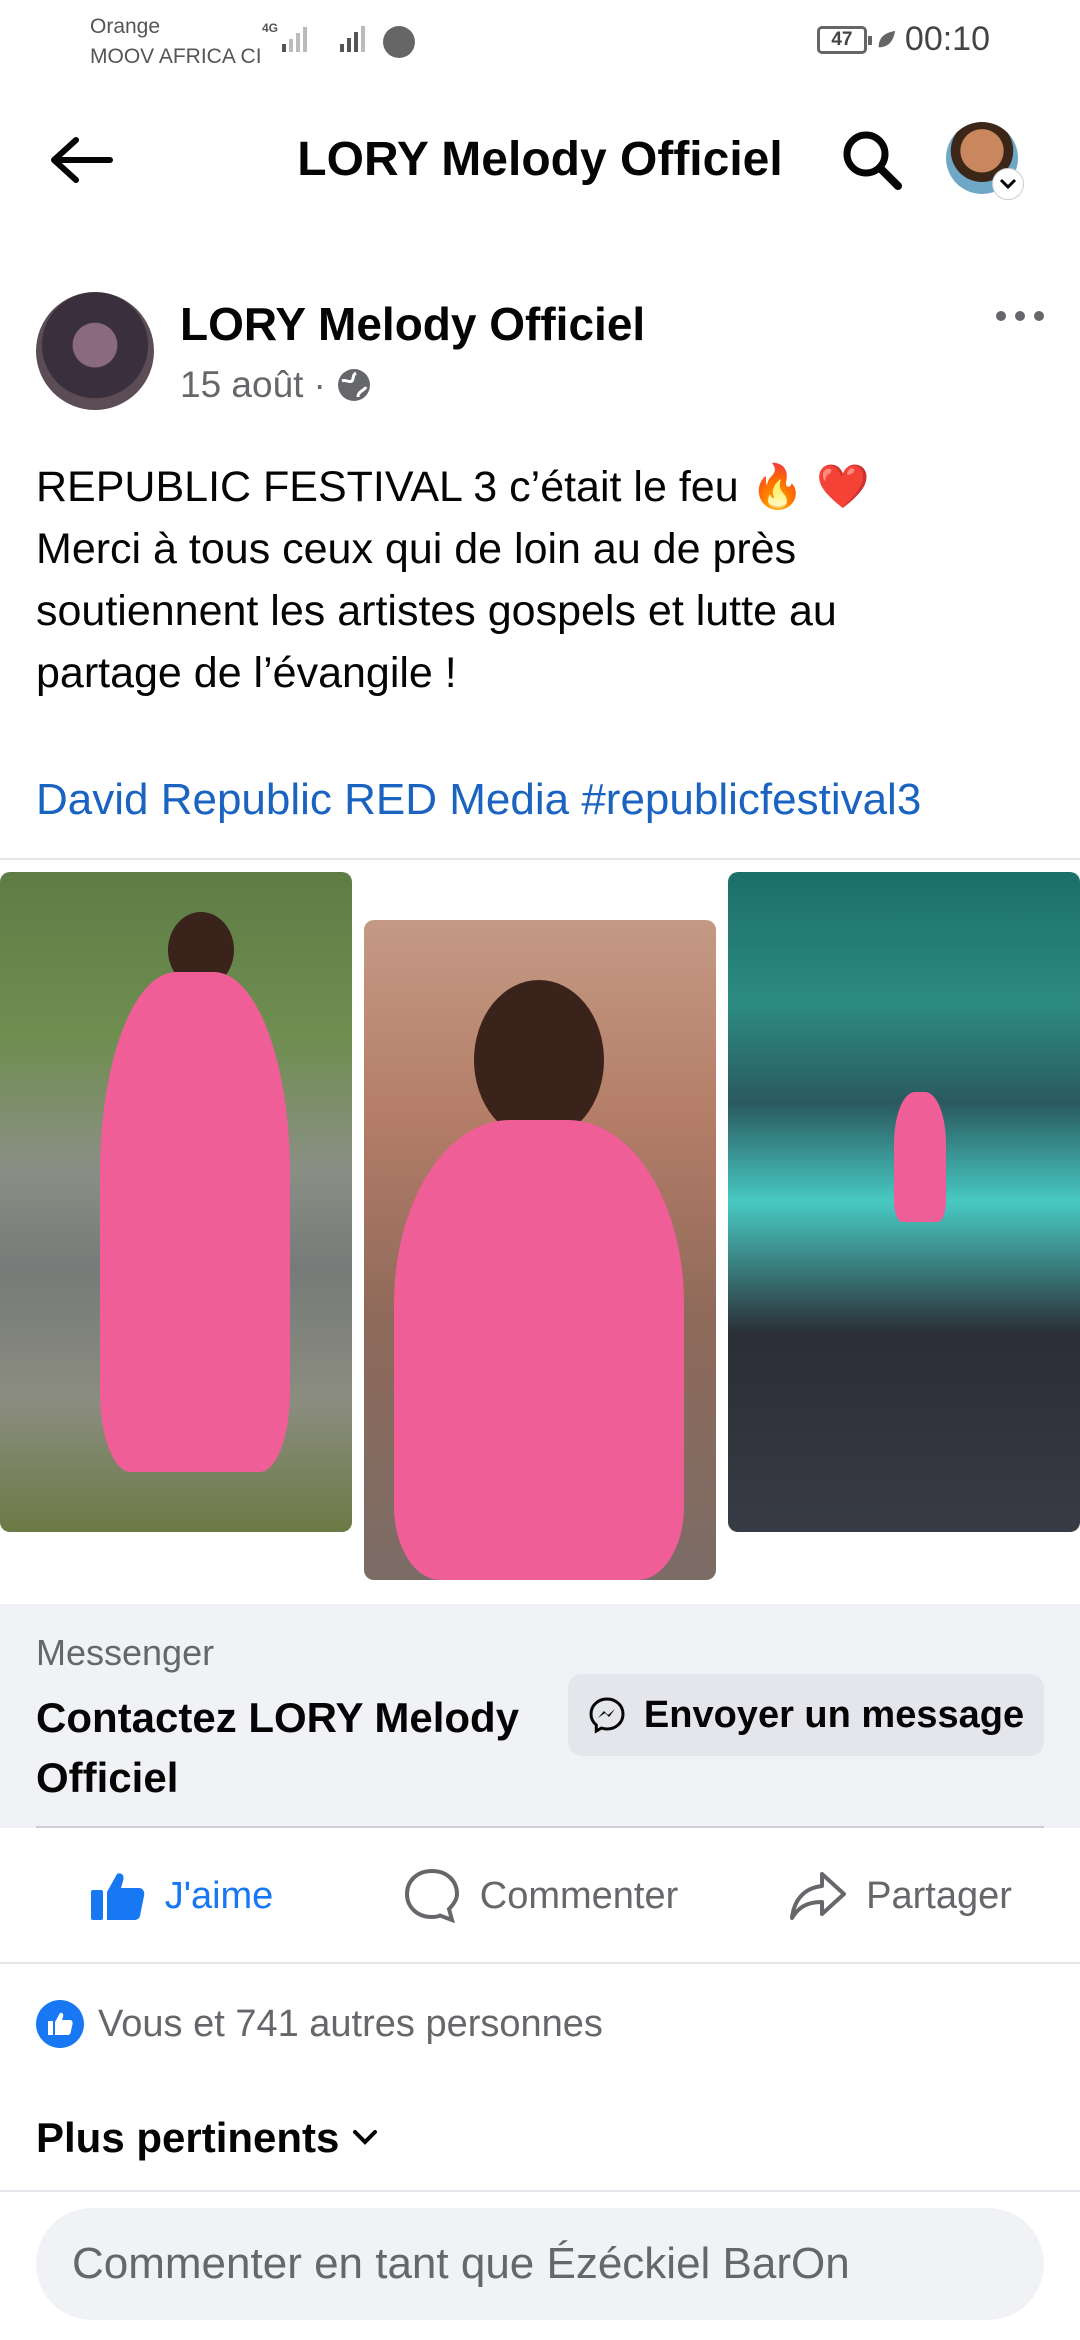  I want to click on page-header: LORY Melody Officiel, so click(540, 159).